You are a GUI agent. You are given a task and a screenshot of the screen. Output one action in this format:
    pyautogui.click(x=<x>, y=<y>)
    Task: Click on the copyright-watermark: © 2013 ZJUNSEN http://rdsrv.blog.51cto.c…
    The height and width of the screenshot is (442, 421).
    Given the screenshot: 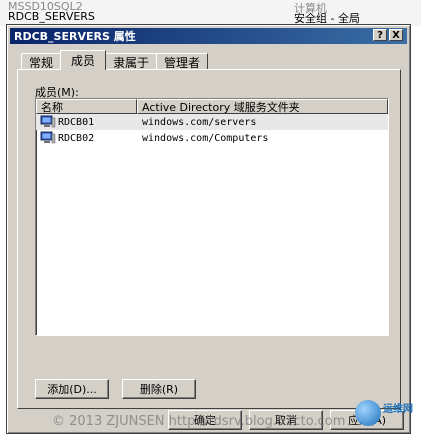 What is the action you would take?
    pyautogui.click(x=199, y=421)
    